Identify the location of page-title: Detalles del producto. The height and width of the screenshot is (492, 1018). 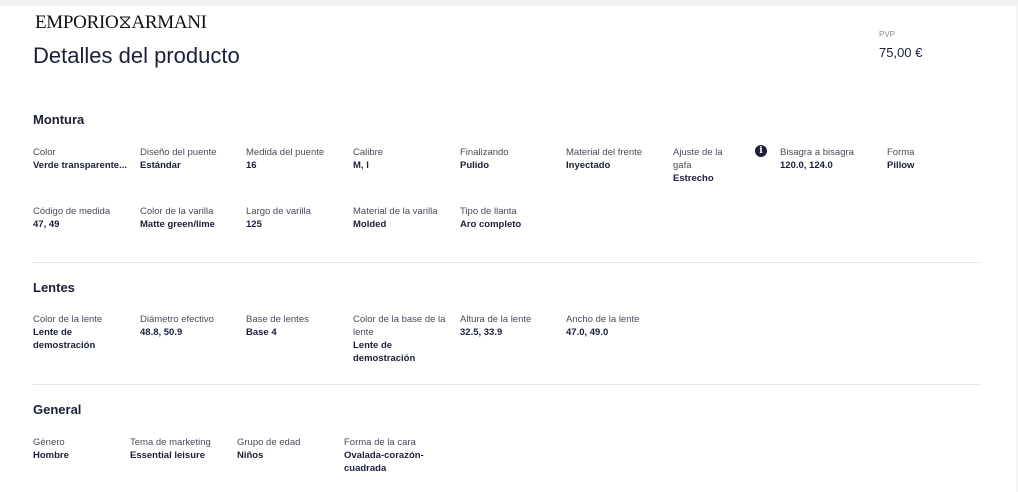
(136, 55).